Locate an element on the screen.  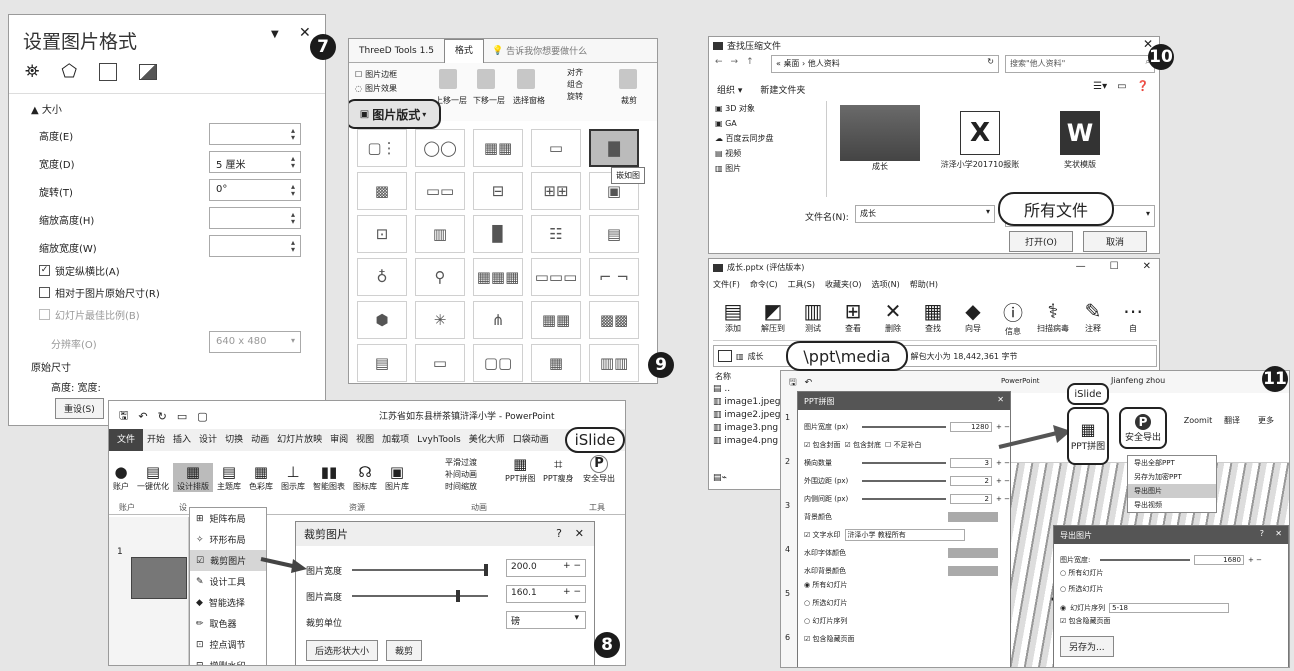
layout-option-icon: ▉ is located at coordinates (498, 234).